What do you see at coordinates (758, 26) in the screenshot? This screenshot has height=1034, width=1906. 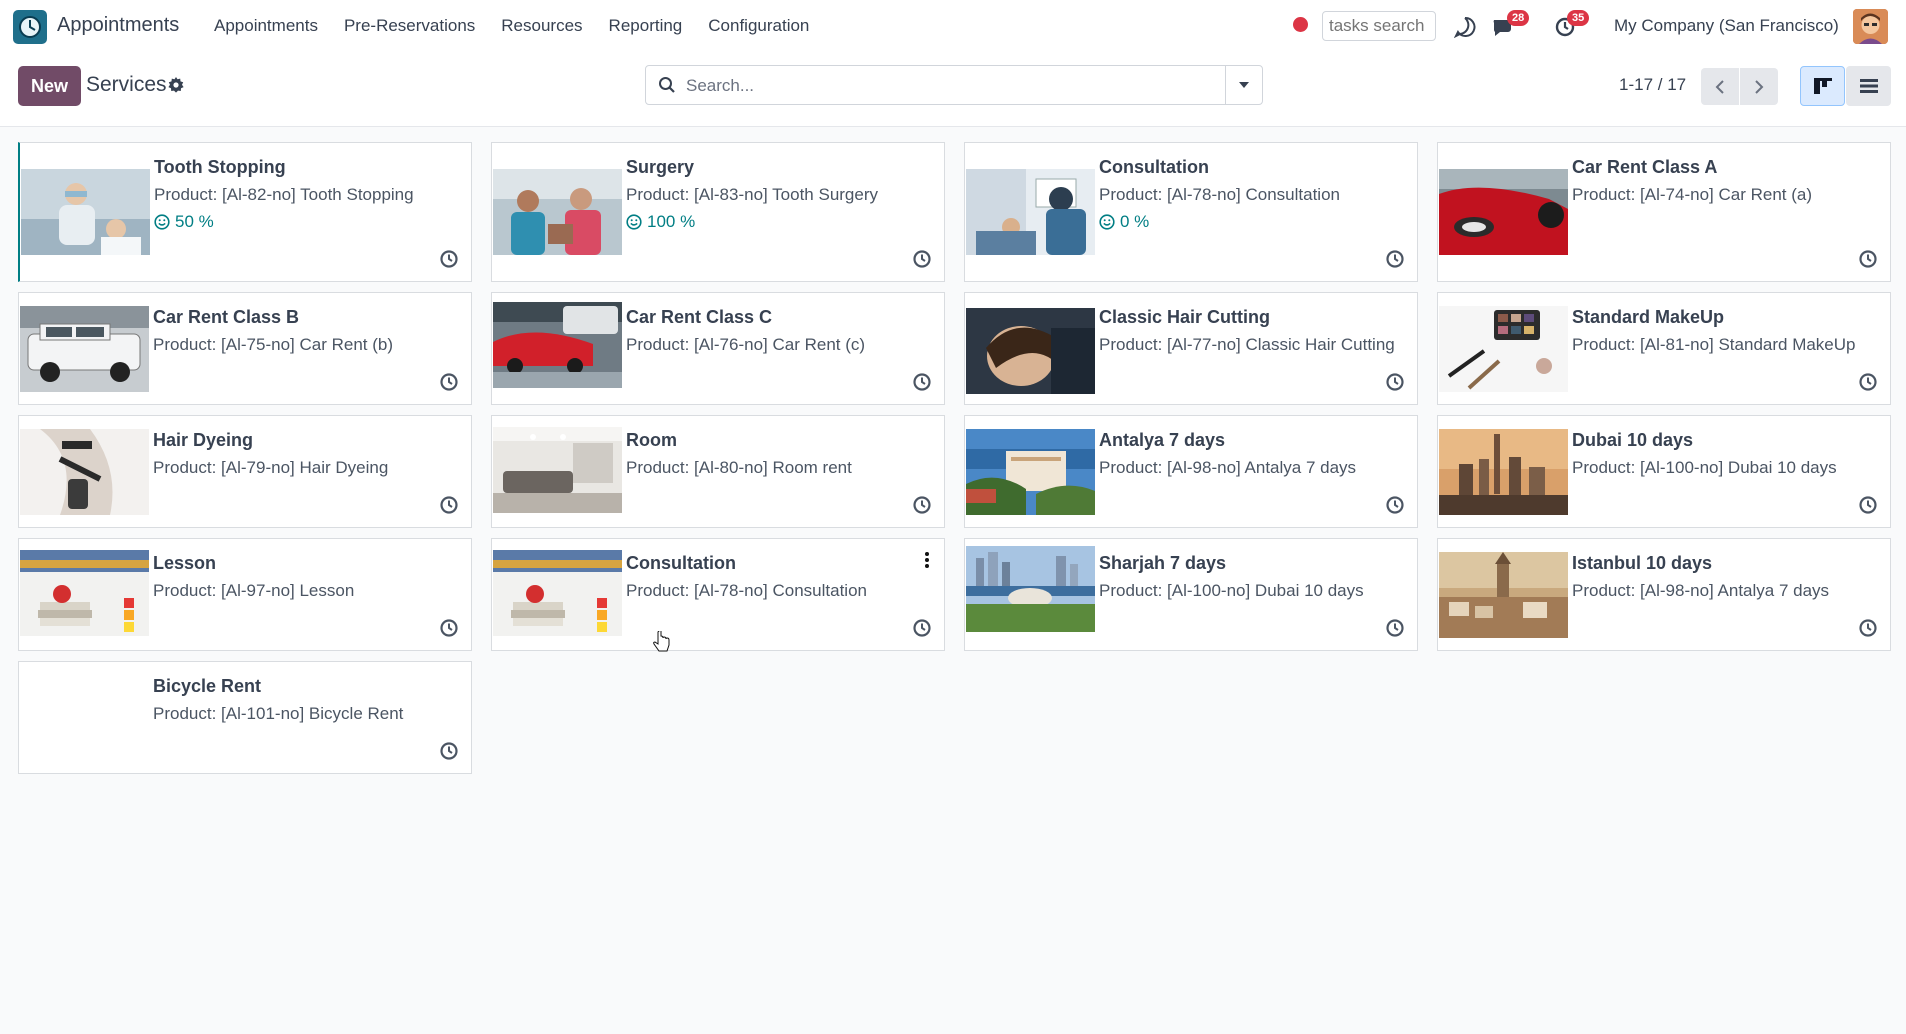 I see `menu-item-configuration: Configuration` at bounding box center [758, 26].